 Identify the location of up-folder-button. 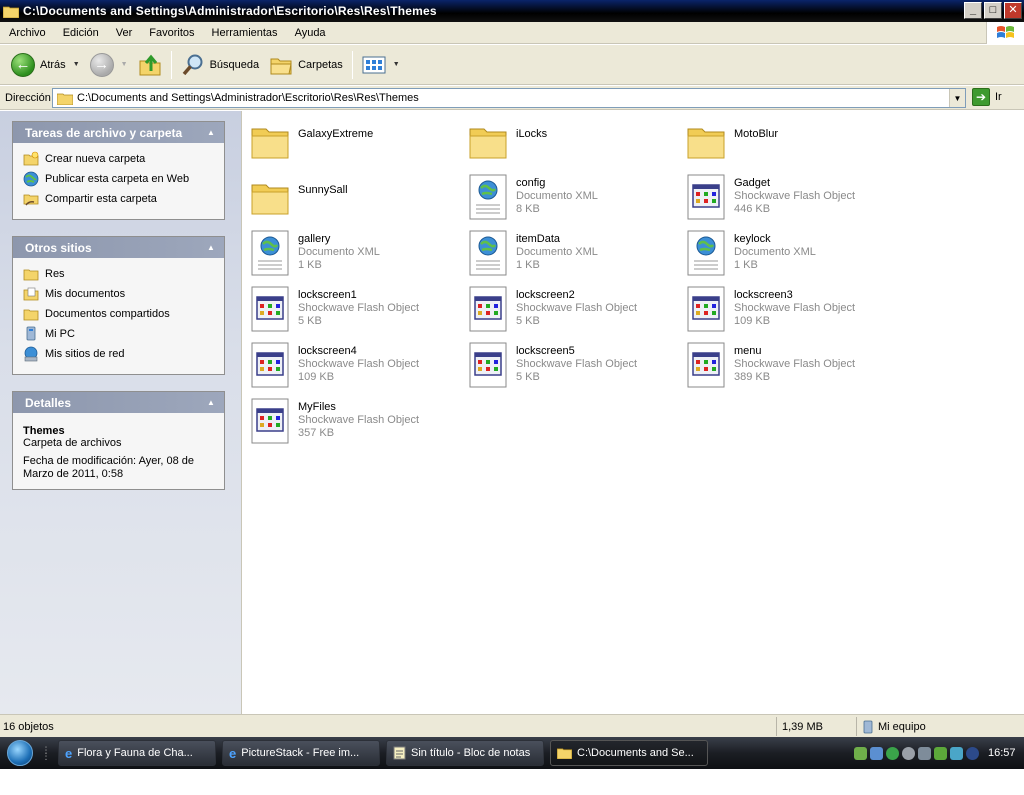
(150, 65).